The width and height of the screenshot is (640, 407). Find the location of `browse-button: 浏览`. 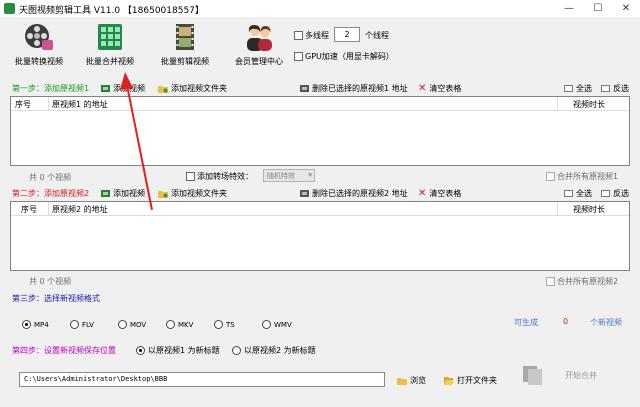

browse-button: 浏览 is located at coordinates (411, 380).